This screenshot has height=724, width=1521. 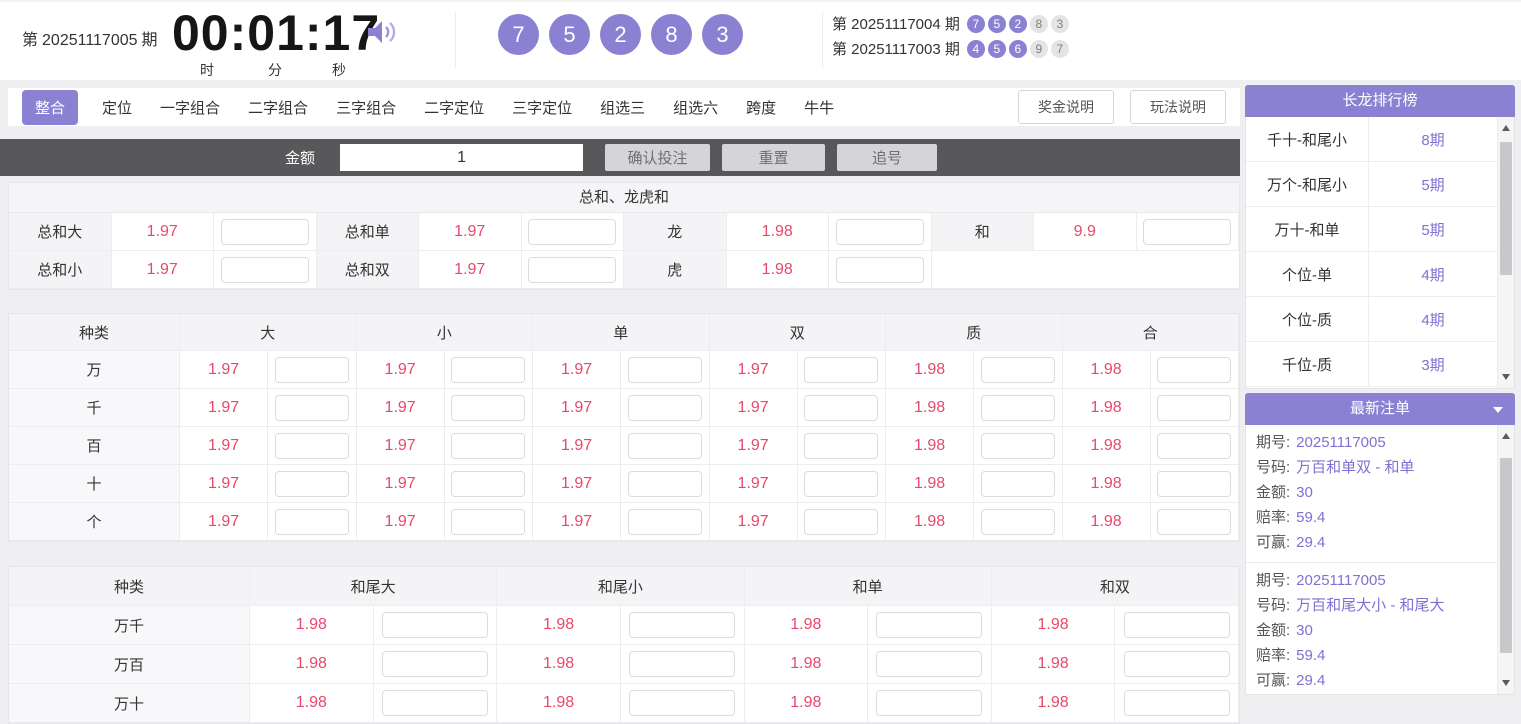 What do you see at coordinates (1038, 48) in the screenshot?
I see `history-ball: 9` at bounding box center [1038, 48].